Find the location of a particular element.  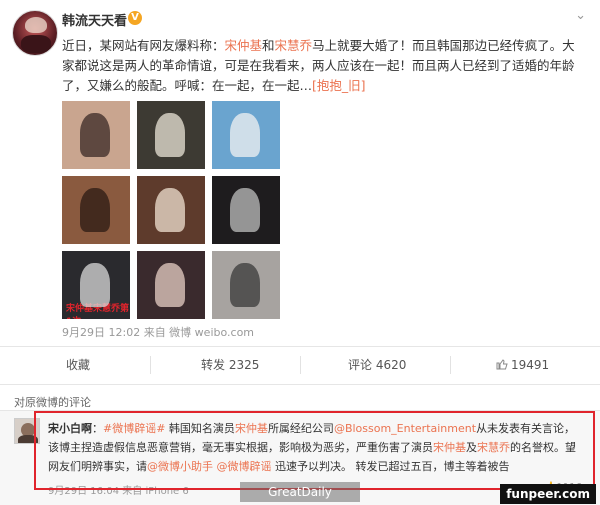

watermark-center: GreatDaily is located at coordinates (300, 492).